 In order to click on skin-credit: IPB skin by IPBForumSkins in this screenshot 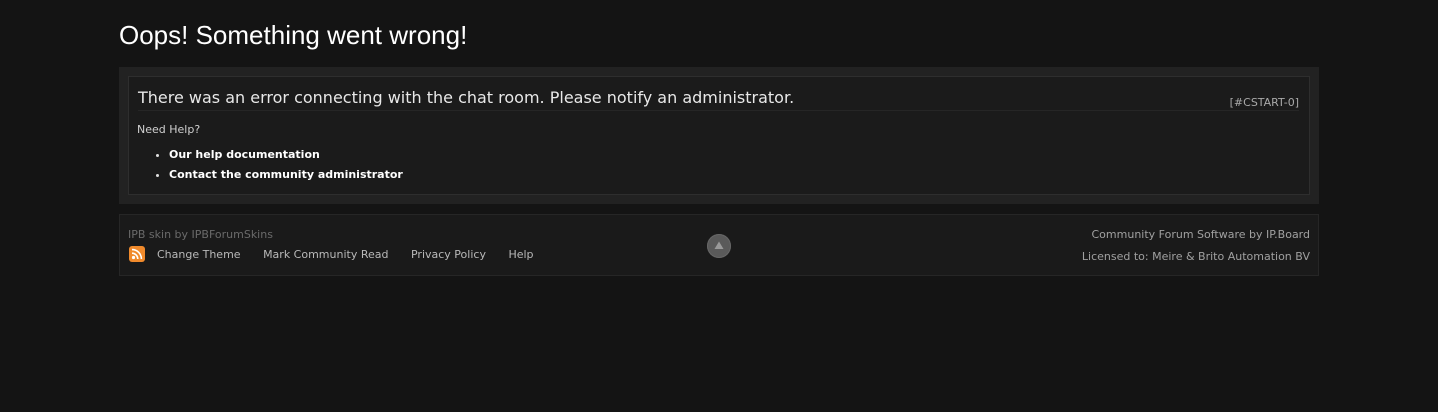, I will do `click(200, 234)`.